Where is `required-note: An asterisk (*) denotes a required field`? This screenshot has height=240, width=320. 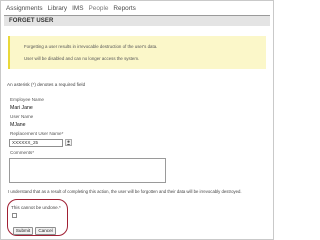 required-note: An asterisk (*) denotes a required field is located at coordinates (46, 84).